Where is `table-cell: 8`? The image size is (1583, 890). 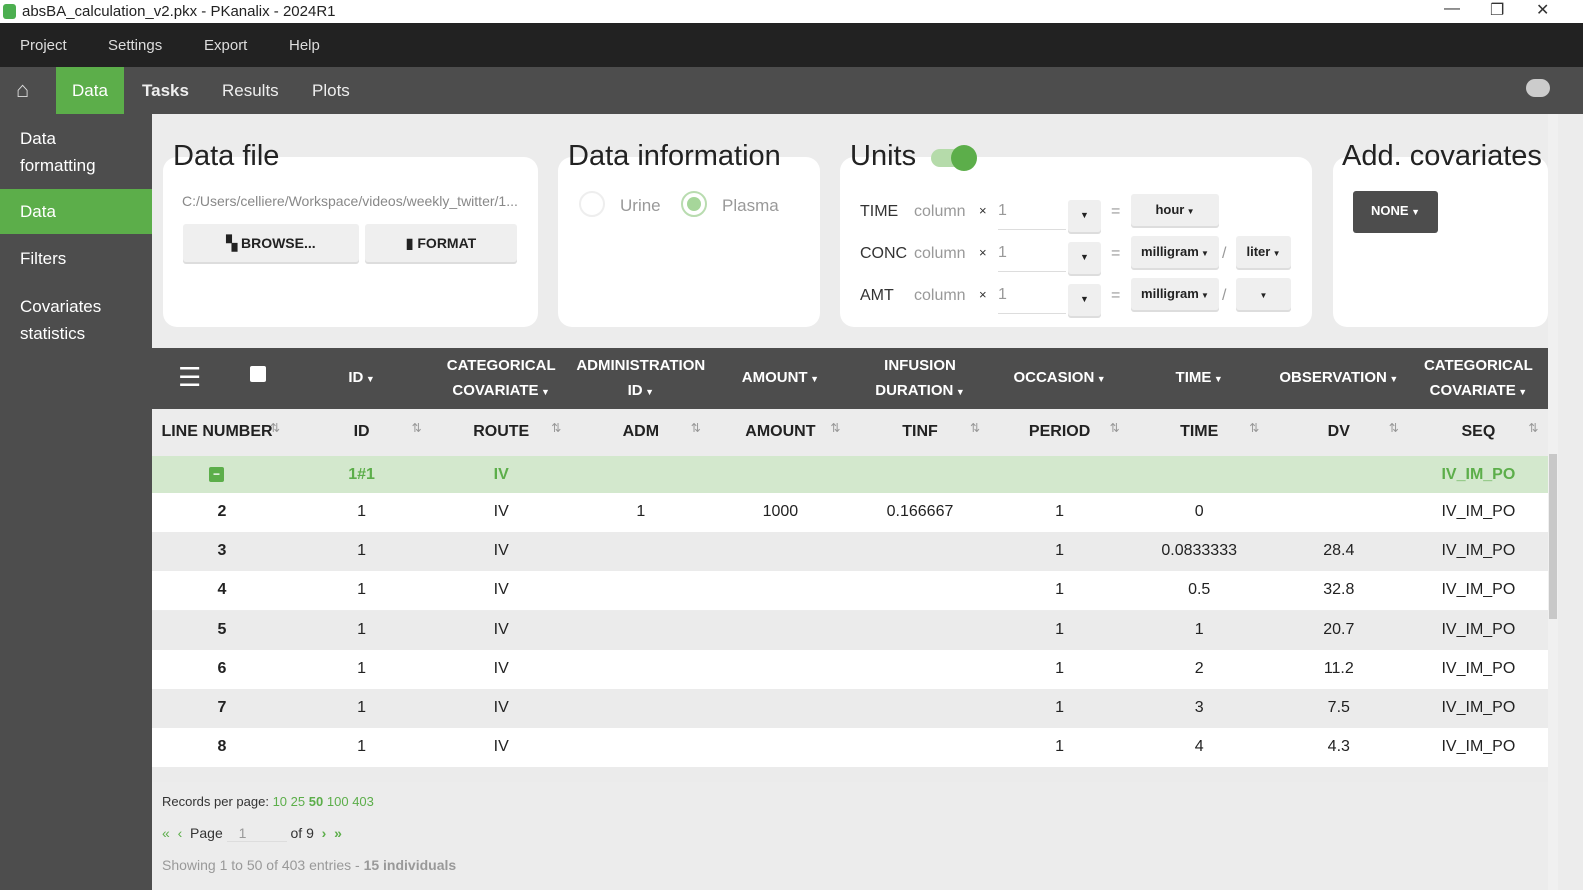 table-cell: 8 is located at coordinates (222, 747).